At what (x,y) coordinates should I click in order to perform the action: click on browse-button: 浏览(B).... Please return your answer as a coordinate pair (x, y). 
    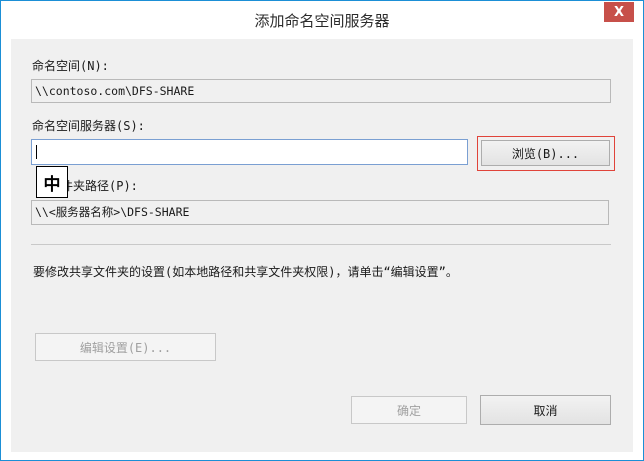
    Looking at the image, I should click on (545, 153).